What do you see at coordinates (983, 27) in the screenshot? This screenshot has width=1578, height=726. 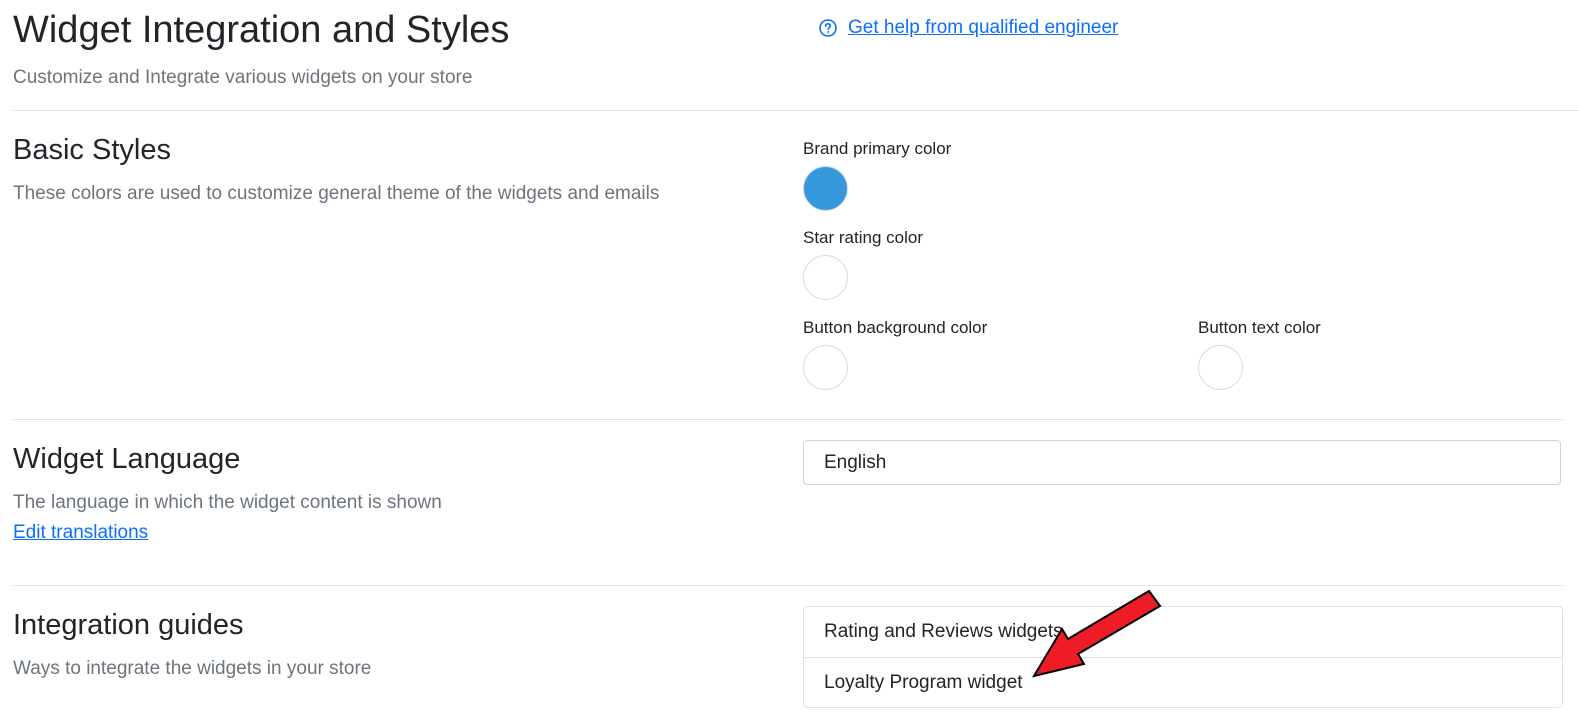 I see `help-link-label: Get help from qualified engineer` at bounding box center [983, 27].